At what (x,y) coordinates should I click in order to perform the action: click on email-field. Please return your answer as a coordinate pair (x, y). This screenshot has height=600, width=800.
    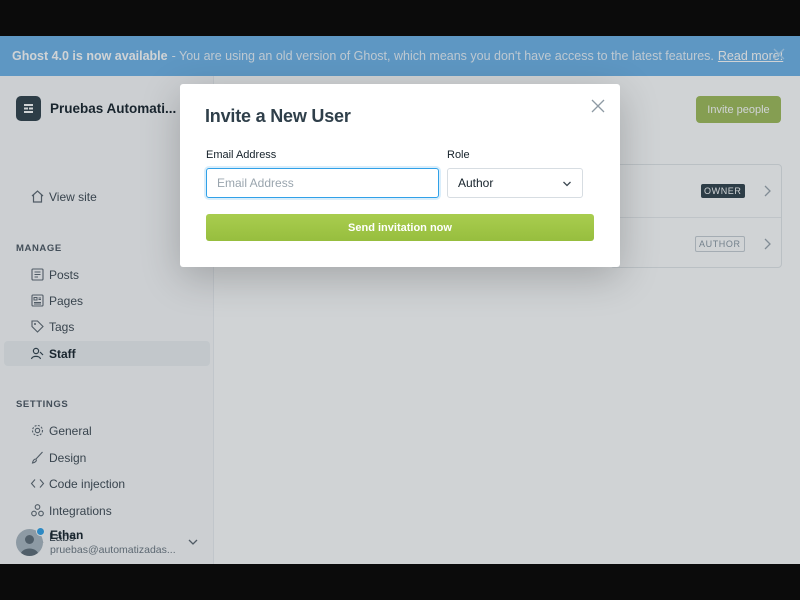
    Looking at the image, I should click on (322, 183).